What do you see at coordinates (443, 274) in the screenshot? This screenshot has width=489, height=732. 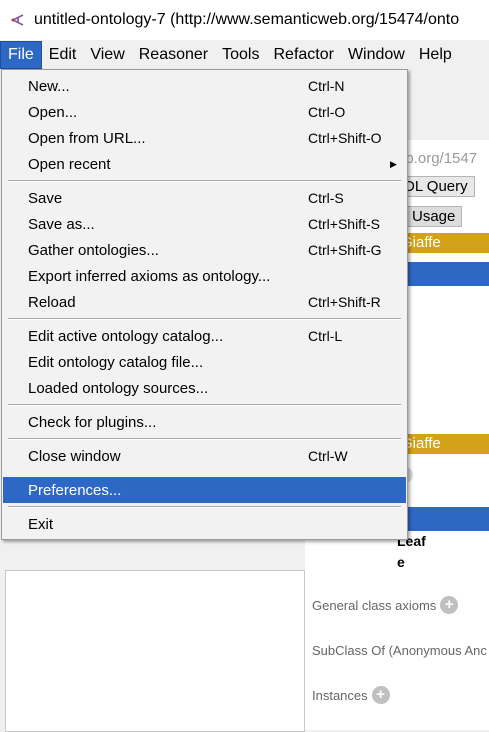 I see `selected-row` at bounding box center [443, 274].